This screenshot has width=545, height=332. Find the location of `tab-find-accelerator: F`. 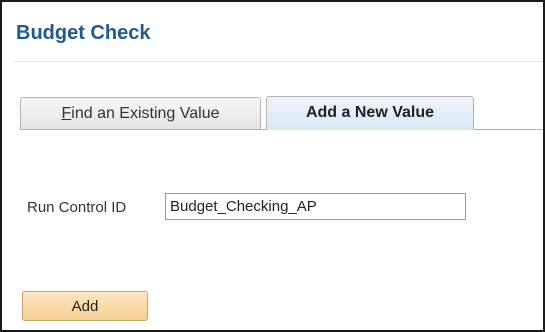

tab-find-accelerator: F is located at coordinates (66, 113).